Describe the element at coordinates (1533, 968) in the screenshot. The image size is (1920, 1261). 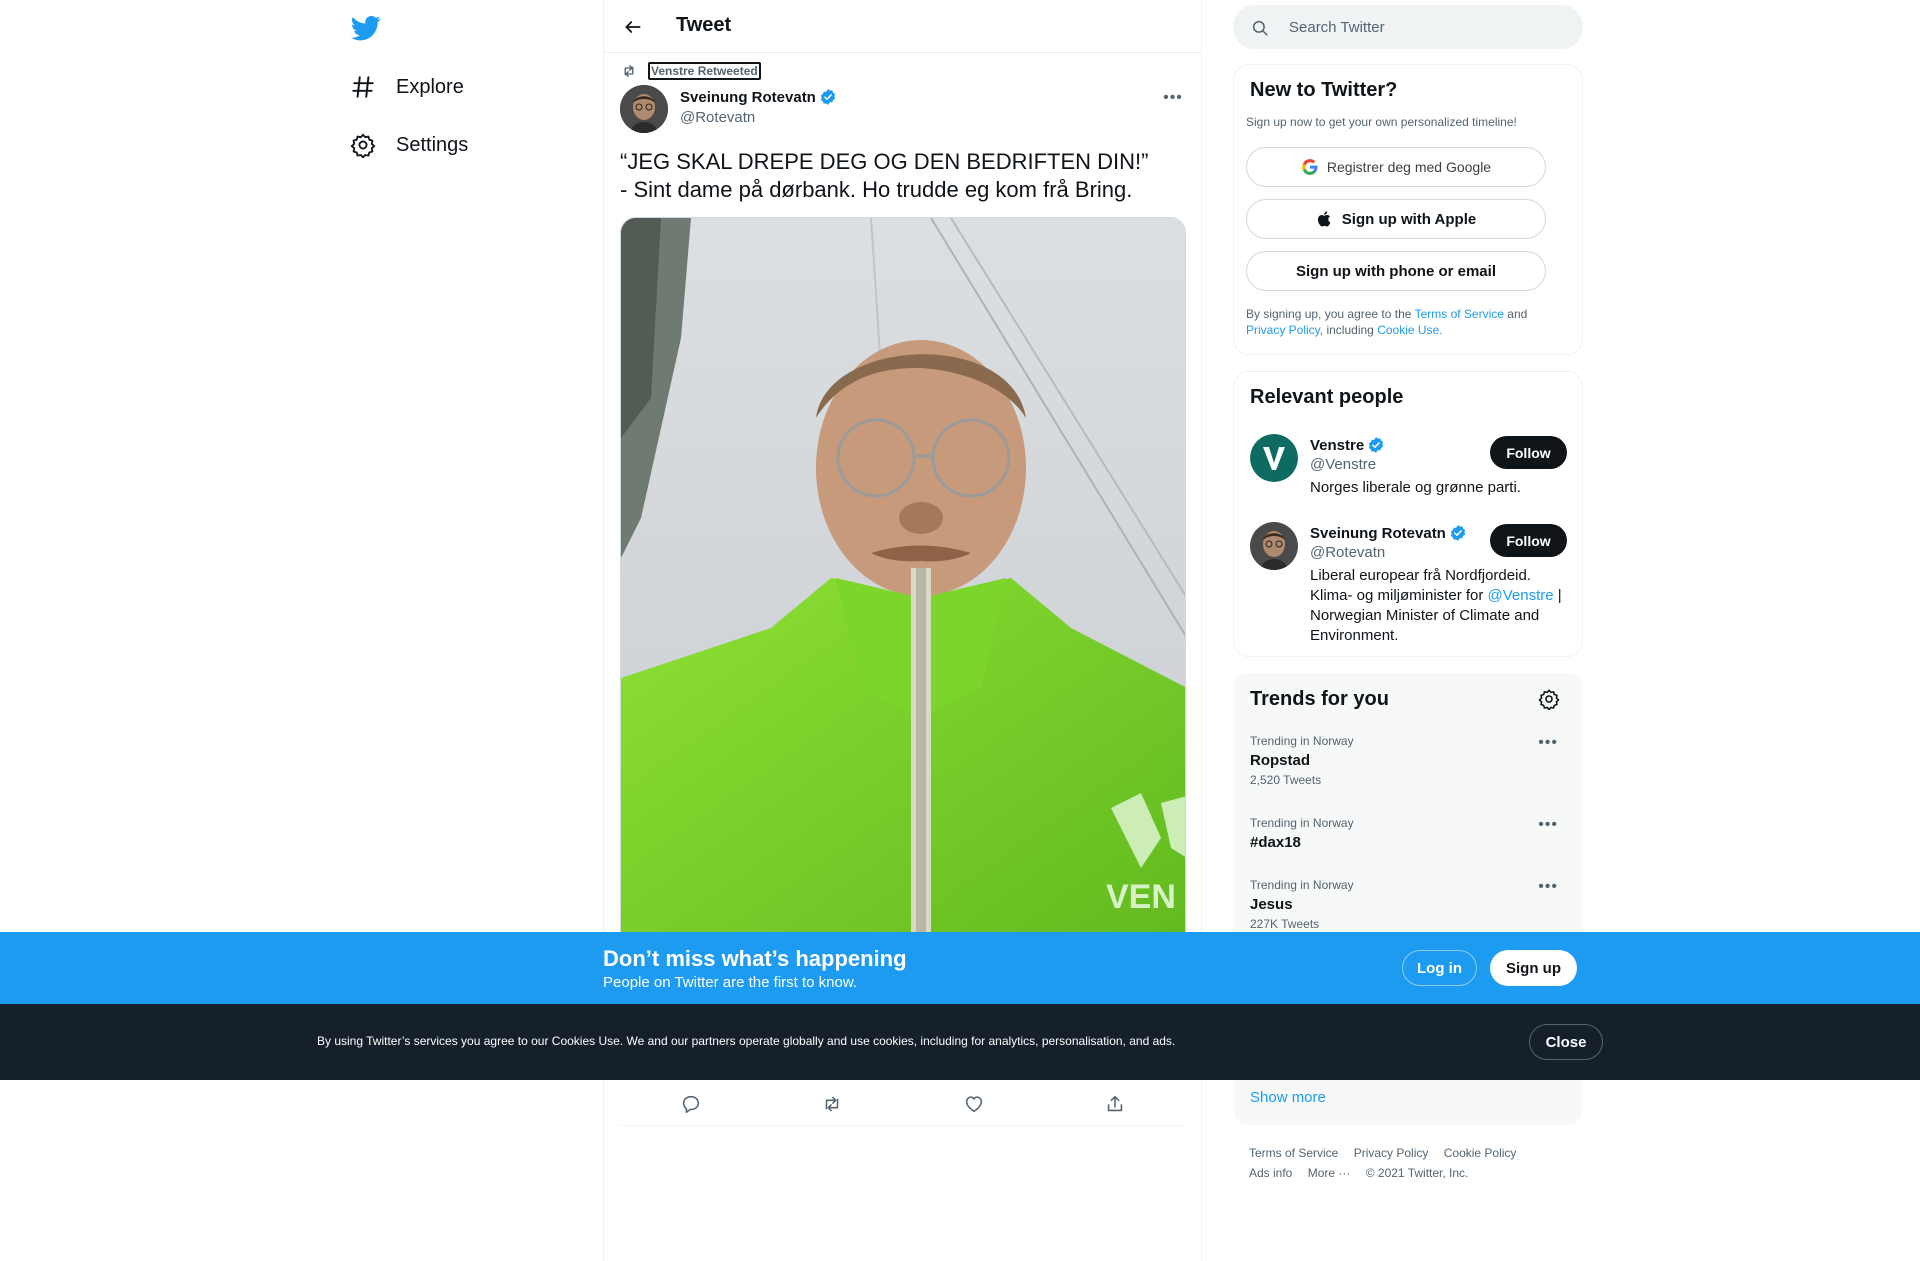
I see `signup-button: Sign up` at that location.